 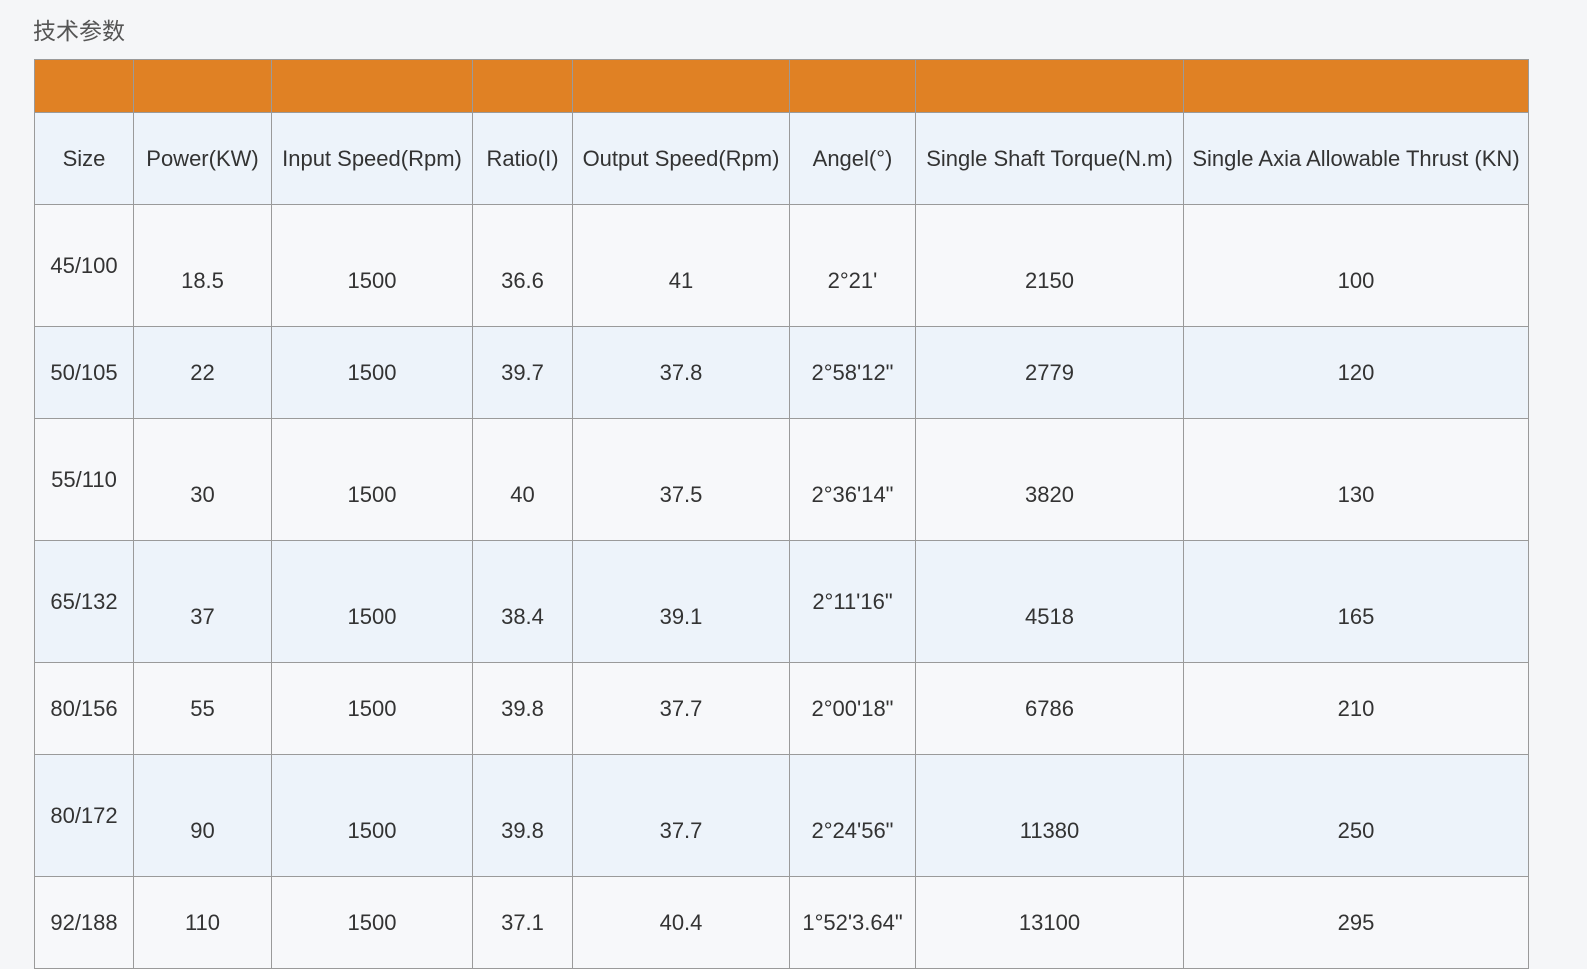 I want to click on cell-angel: 1°52'3.64", so click(x=852, y=922).